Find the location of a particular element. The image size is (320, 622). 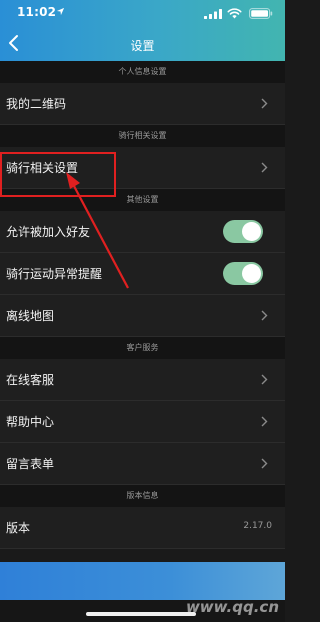

bottom-action-bar is located at coordinates (142, 581).